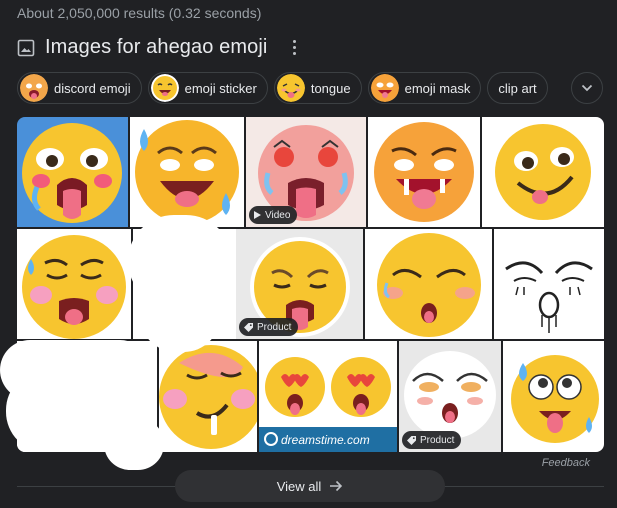 The height and width of the screenshot is (508, 617). What do you see at coordinates (299, 486) in the screenshot?
I see `view-all-label: View all` at bounding box center [299, 486].